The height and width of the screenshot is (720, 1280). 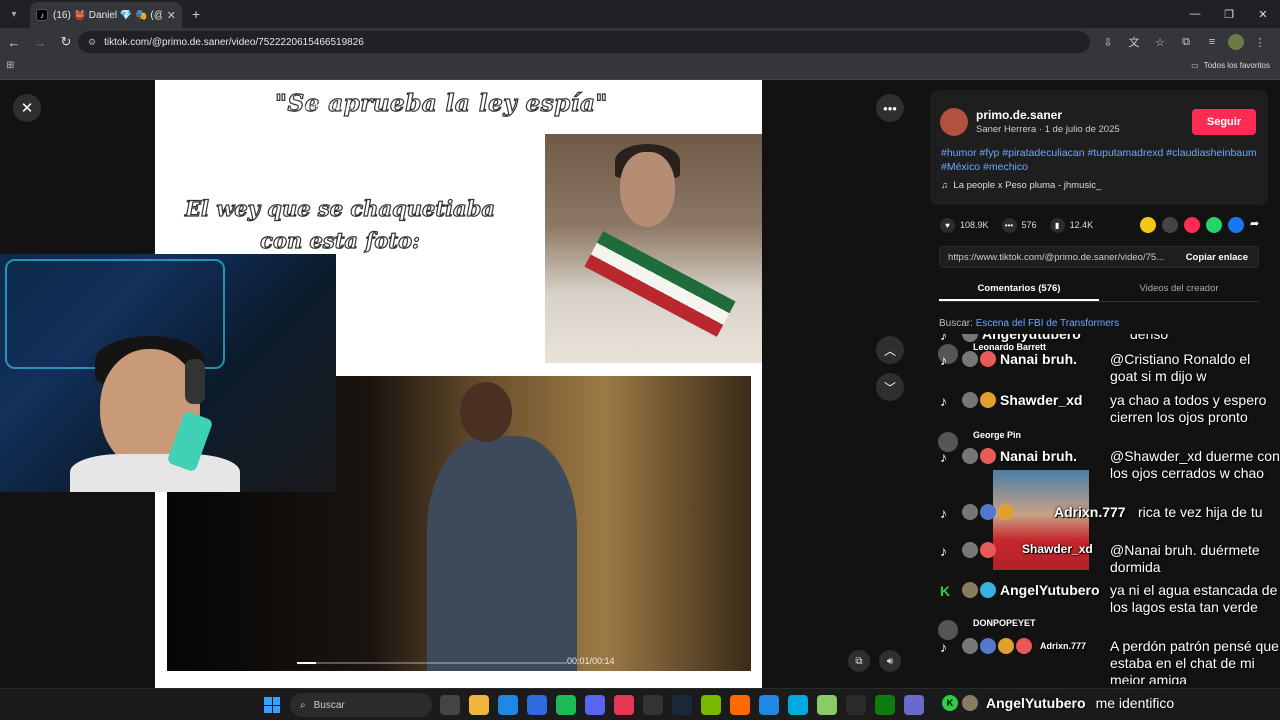 I want to click on close-video-button: ✕, so click(x=27, y=108).